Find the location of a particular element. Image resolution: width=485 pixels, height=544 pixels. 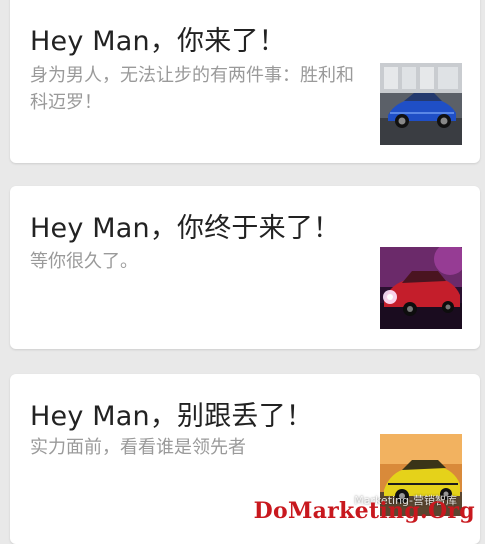

watermark: DoMarketing.Org is located at coordinates (364, 511).